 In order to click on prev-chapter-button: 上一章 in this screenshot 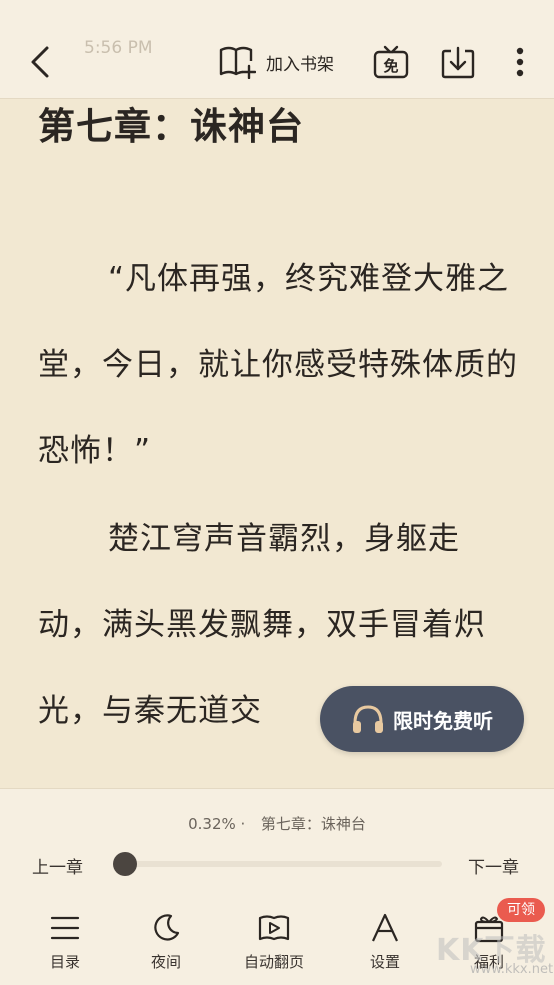, I will do `click(57, 865)`.